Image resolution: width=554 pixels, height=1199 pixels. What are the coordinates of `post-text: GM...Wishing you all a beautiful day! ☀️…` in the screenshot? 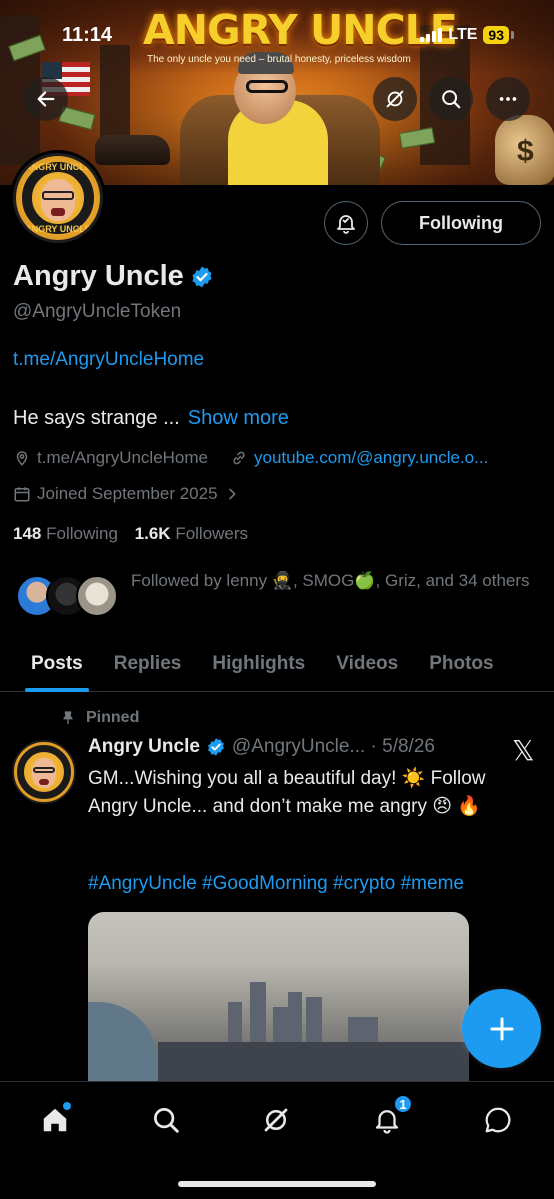 It's located at (287, 792).